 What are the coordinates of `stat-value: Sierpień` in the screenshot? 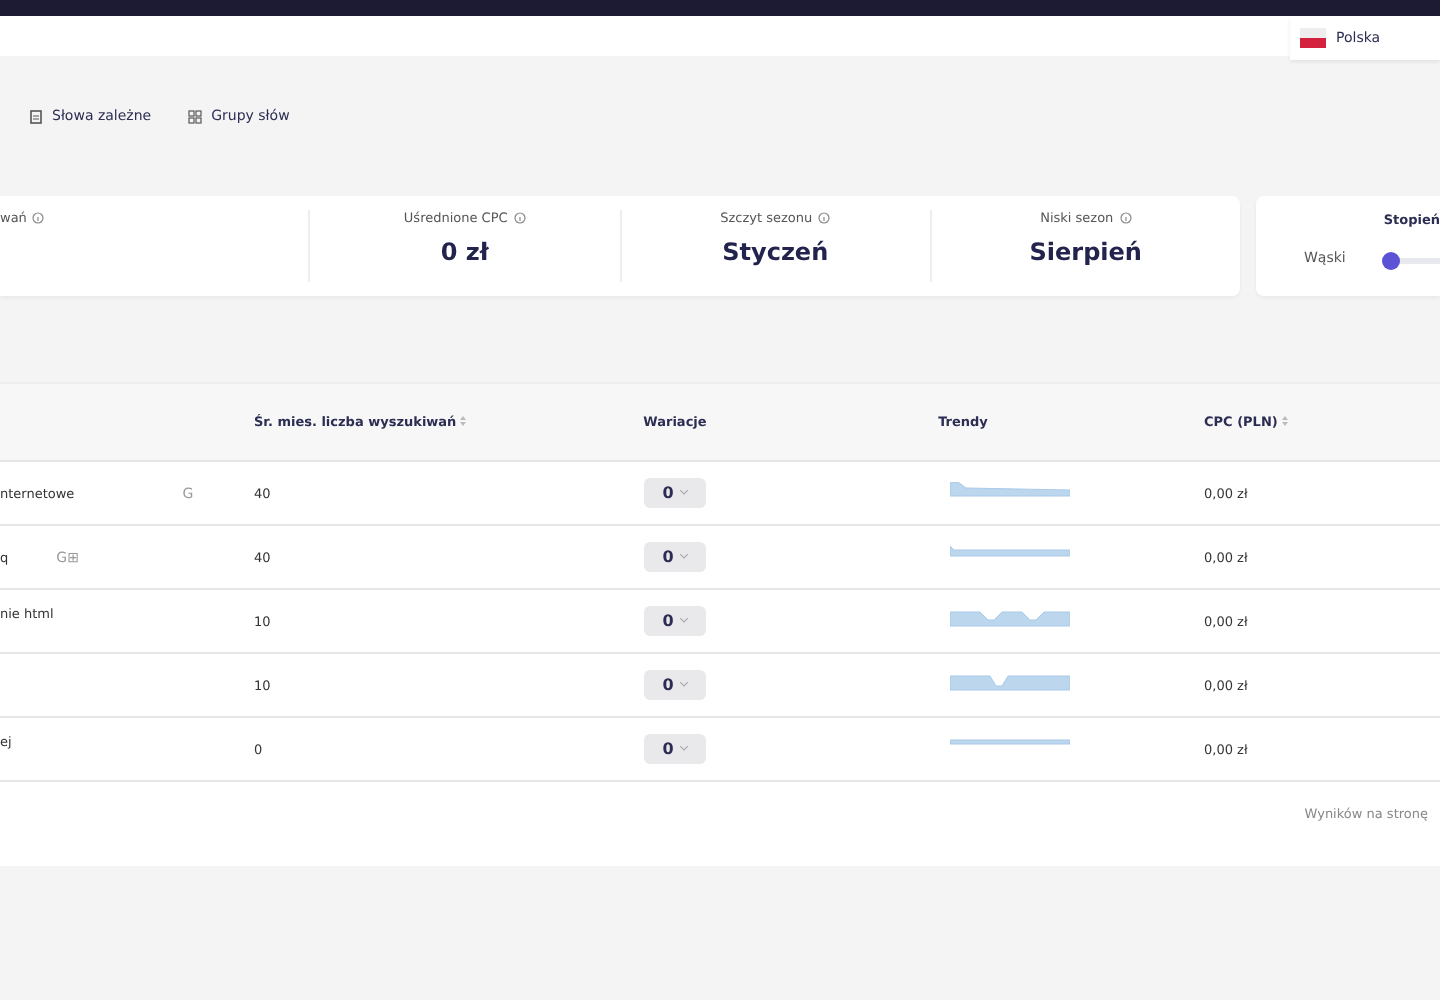 It's located at (1085, 252).